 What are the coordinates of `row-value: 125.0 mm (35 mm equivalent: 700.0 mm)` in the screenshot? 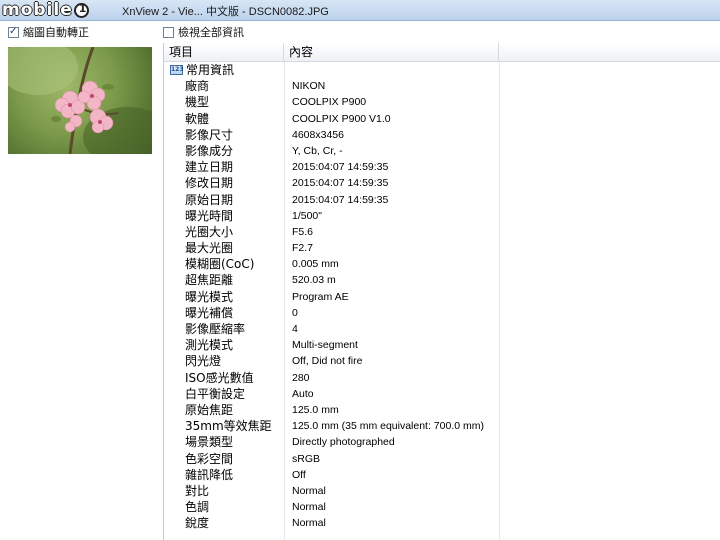 It's located at (388, 426).